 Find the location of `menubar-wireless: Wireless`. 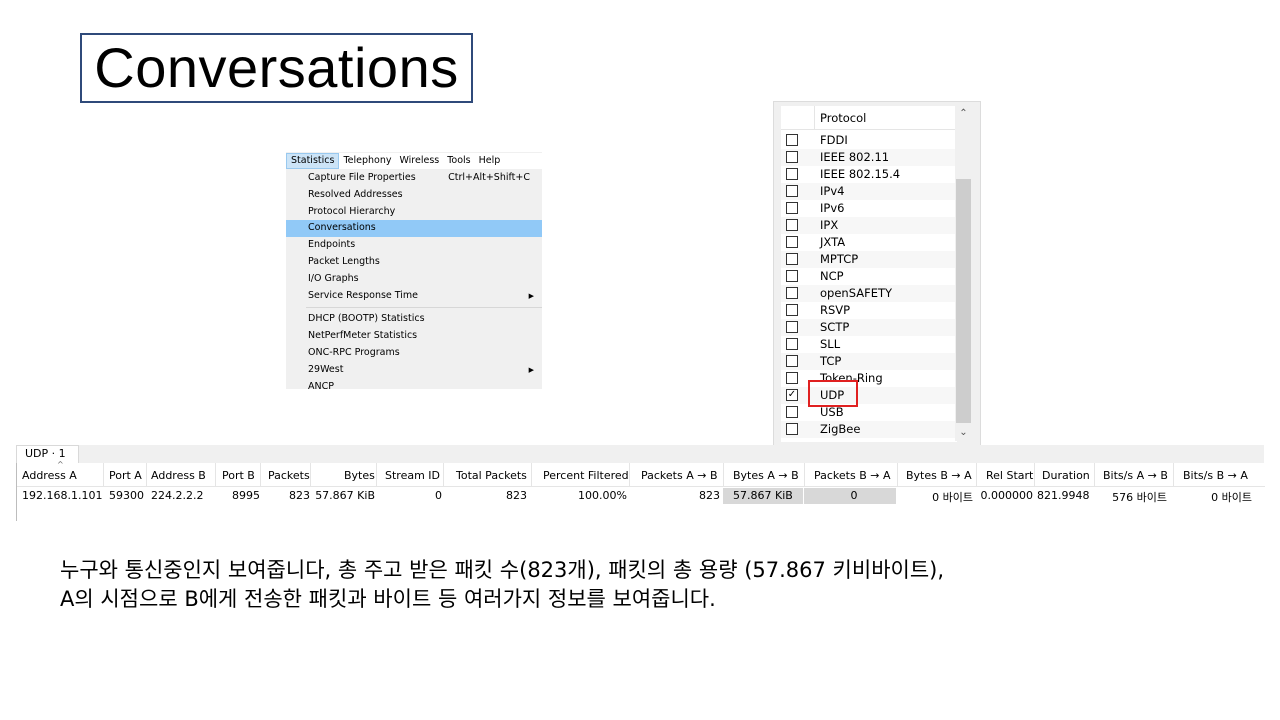

menubar-wireless: Wireless is located at coordinates (419, 161).